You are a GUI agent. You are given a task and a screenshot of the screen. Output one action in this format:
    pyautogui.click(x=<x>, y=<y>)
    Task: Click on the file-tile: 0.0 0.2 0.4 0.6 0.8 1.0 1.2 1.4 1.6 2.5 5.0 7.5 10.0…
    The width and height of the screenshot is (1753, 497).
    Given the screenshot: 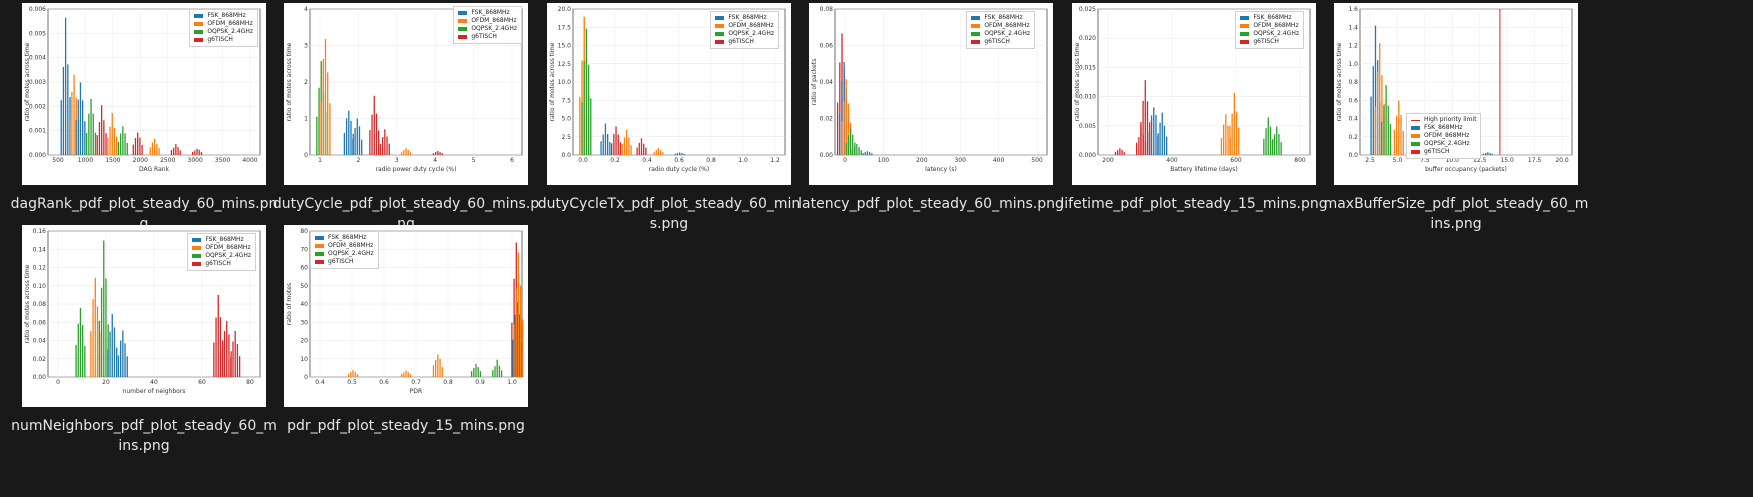 What is the action you would take?
    pyautogui.click(x=1456, y=120)
    